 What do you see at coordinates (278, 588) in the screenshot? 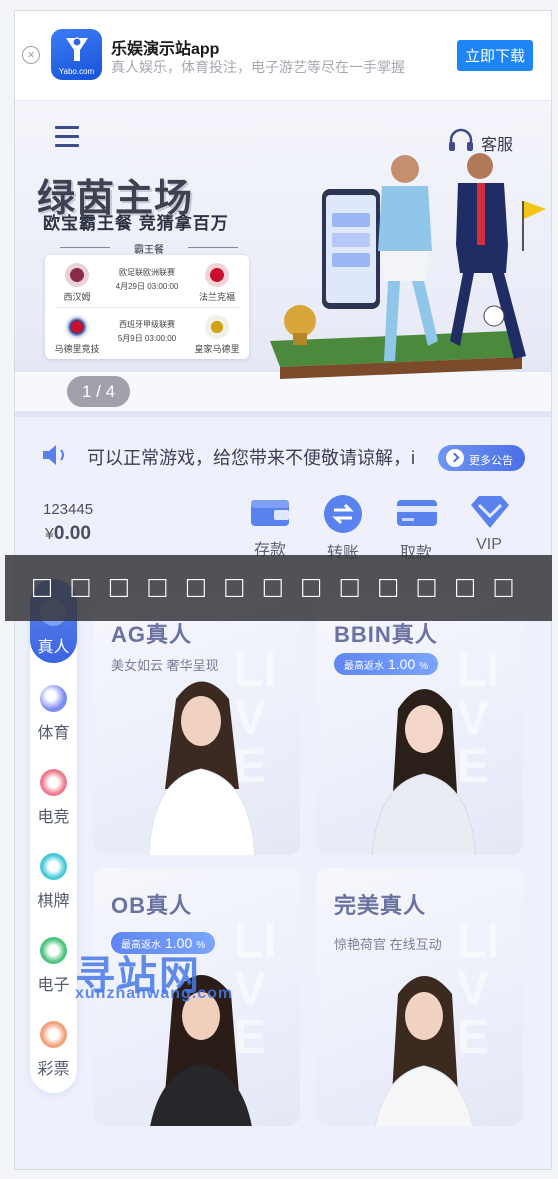
I see `toast-overlay: □ □ □ □ □ □ □ □ □ □ □ □ □` at bounding box center [278, 588].